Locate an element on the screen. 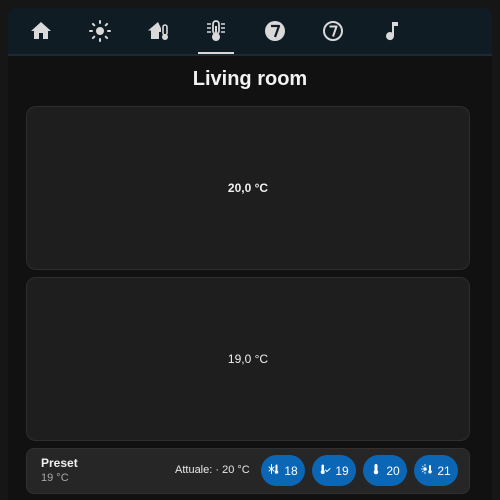  thermometer-check-icon is located at coordinates (325, 470).